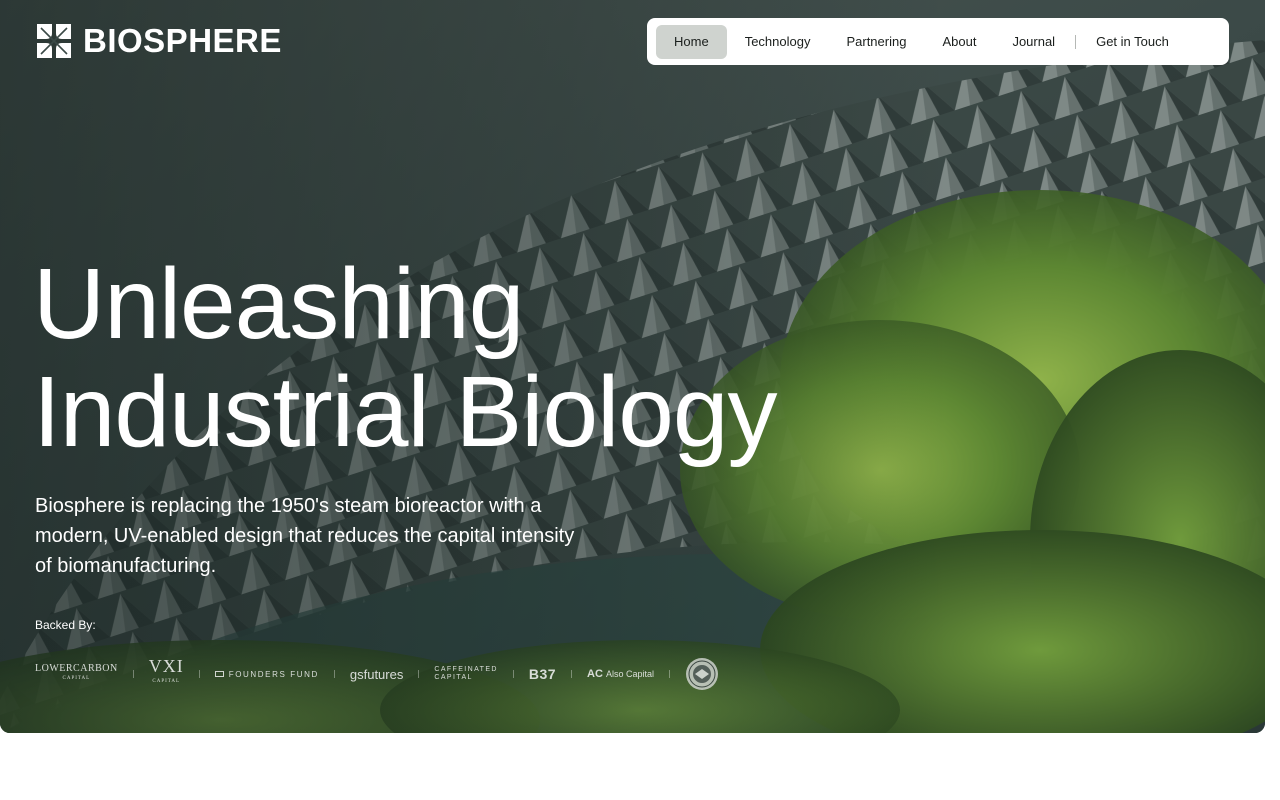 The width and height of the screenshot is (1280, 800). I want to click on backer-caffeinated-capital-logo: CAFFEINATED CAPITAL, so click(466, 673).